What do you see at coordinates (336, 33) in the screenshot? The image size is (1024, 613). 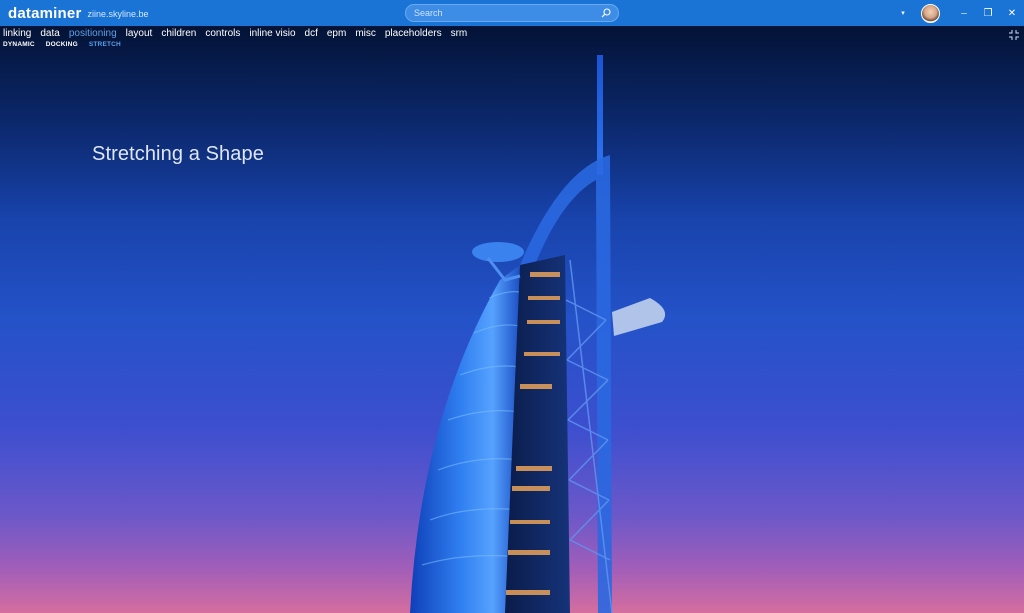 I see `menu-item-epm: epm` at bounding box center [336, 33].